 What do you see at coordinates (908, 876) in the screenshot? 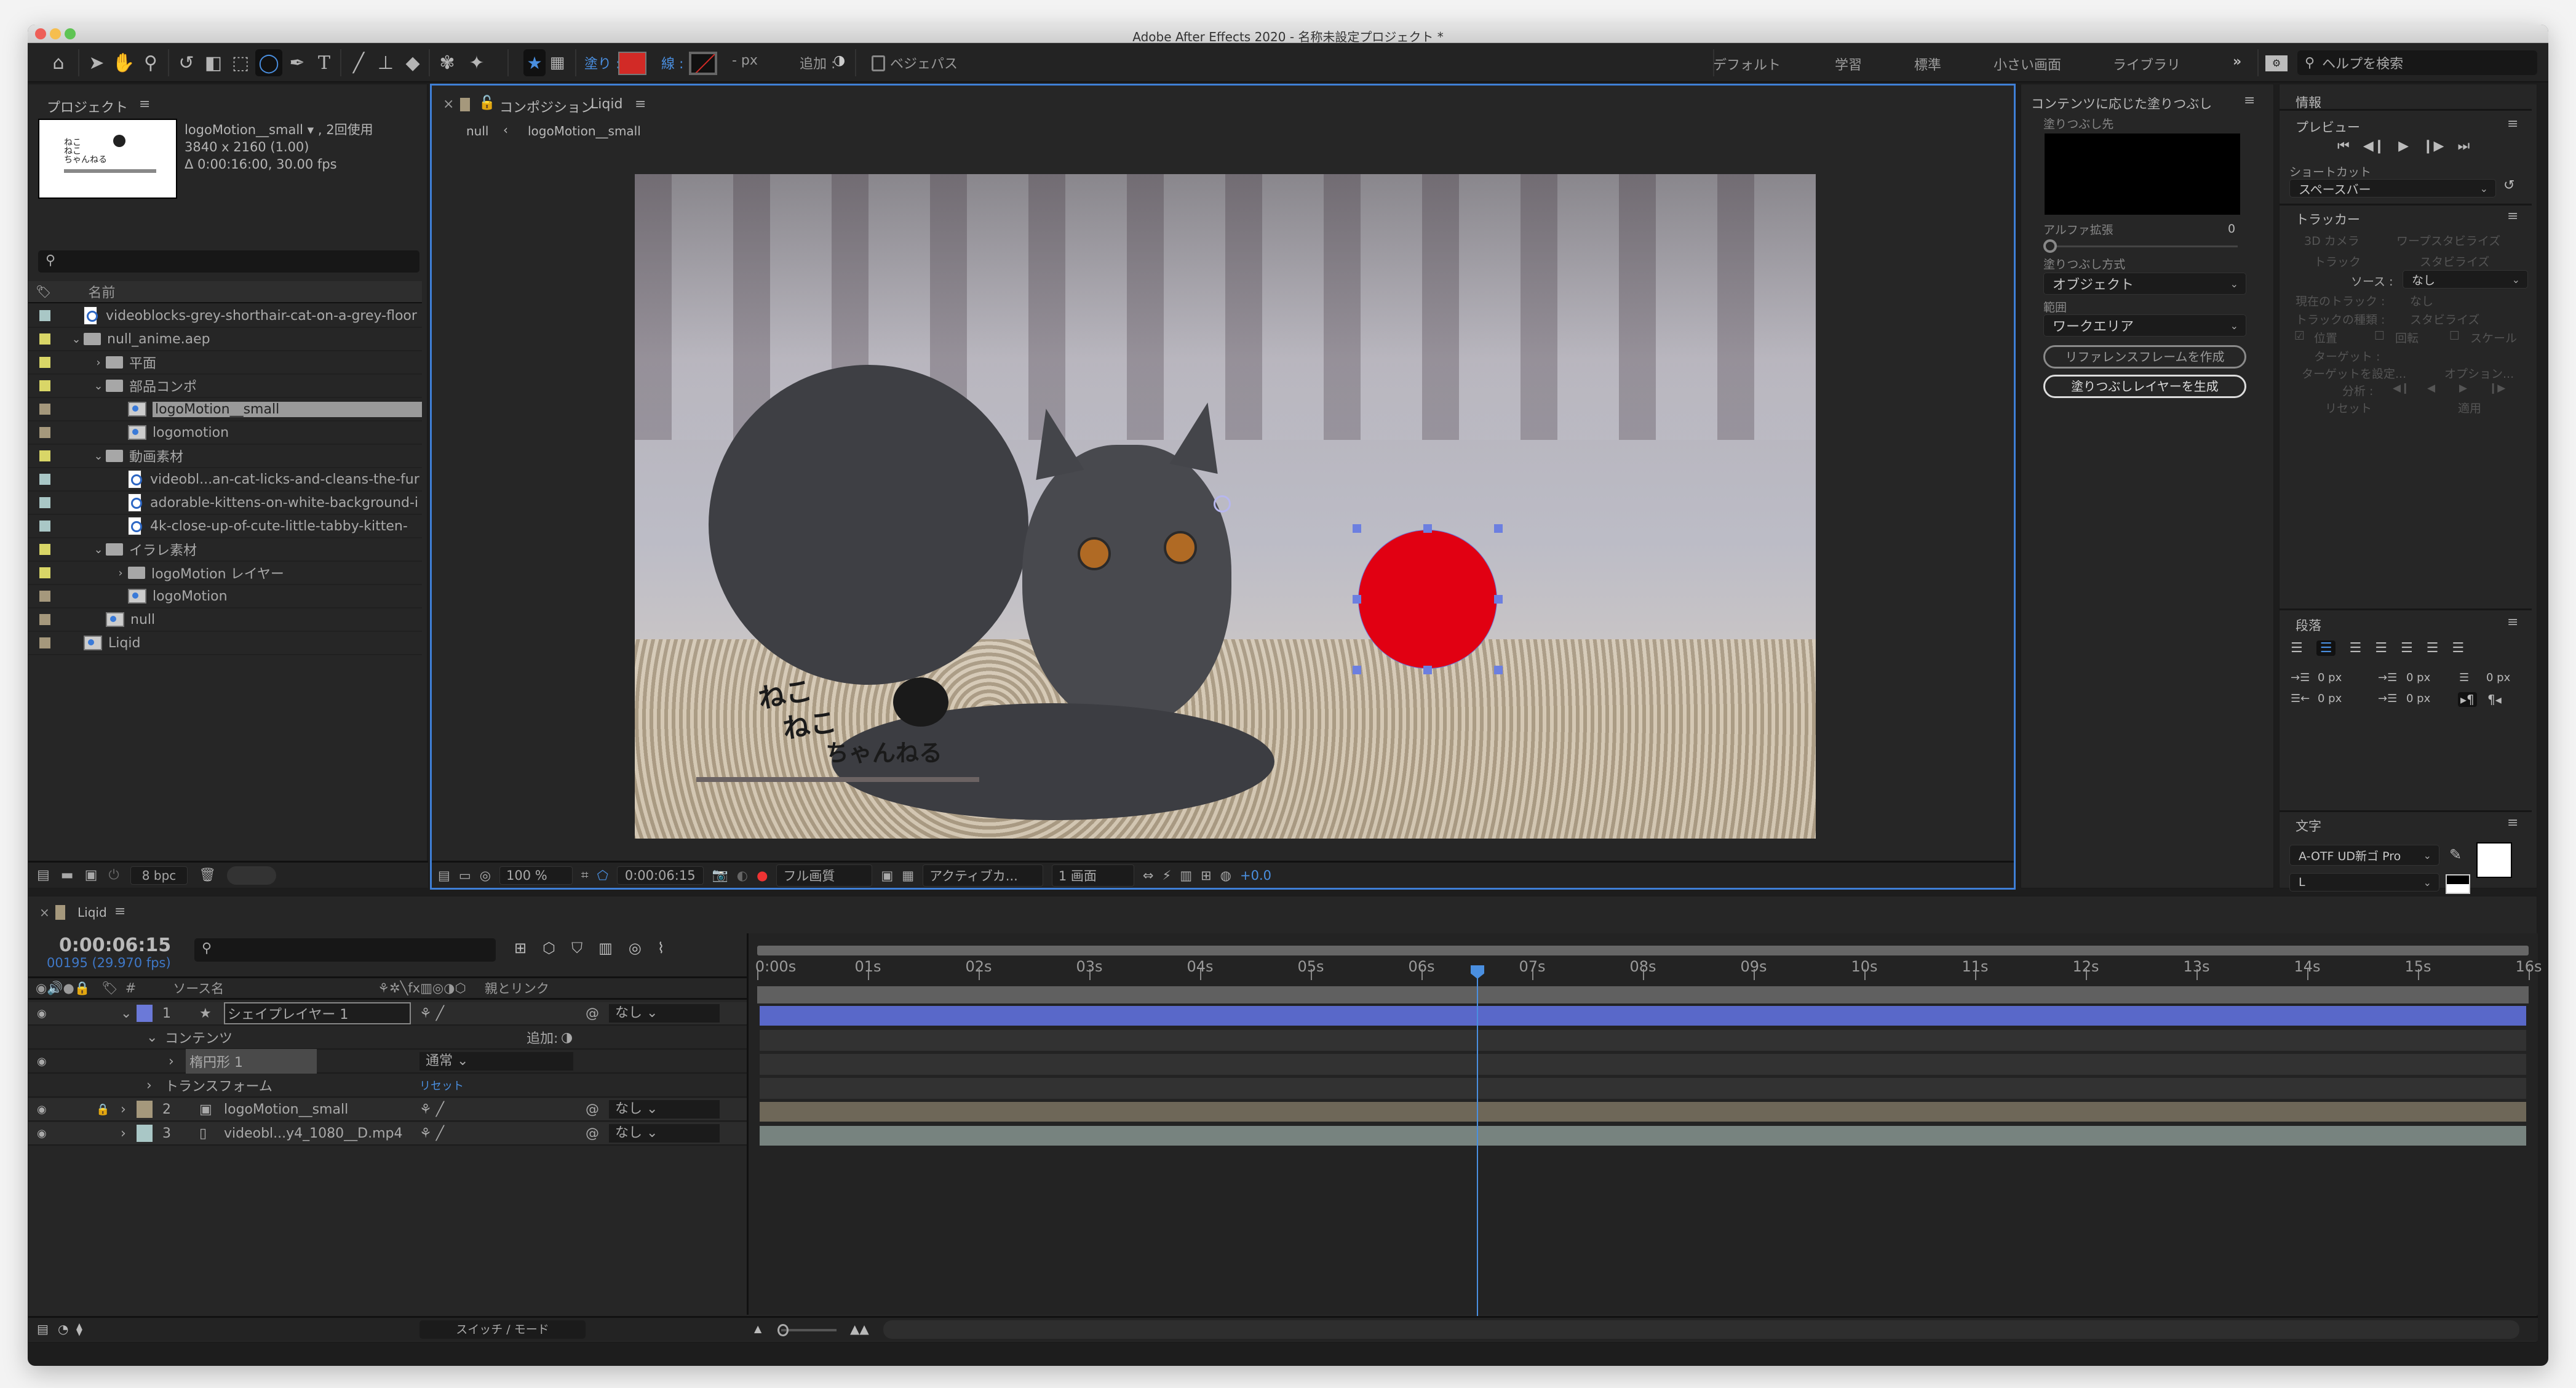
I see `transparency-grid-icon: ▦` at bounding box center [908, 876].